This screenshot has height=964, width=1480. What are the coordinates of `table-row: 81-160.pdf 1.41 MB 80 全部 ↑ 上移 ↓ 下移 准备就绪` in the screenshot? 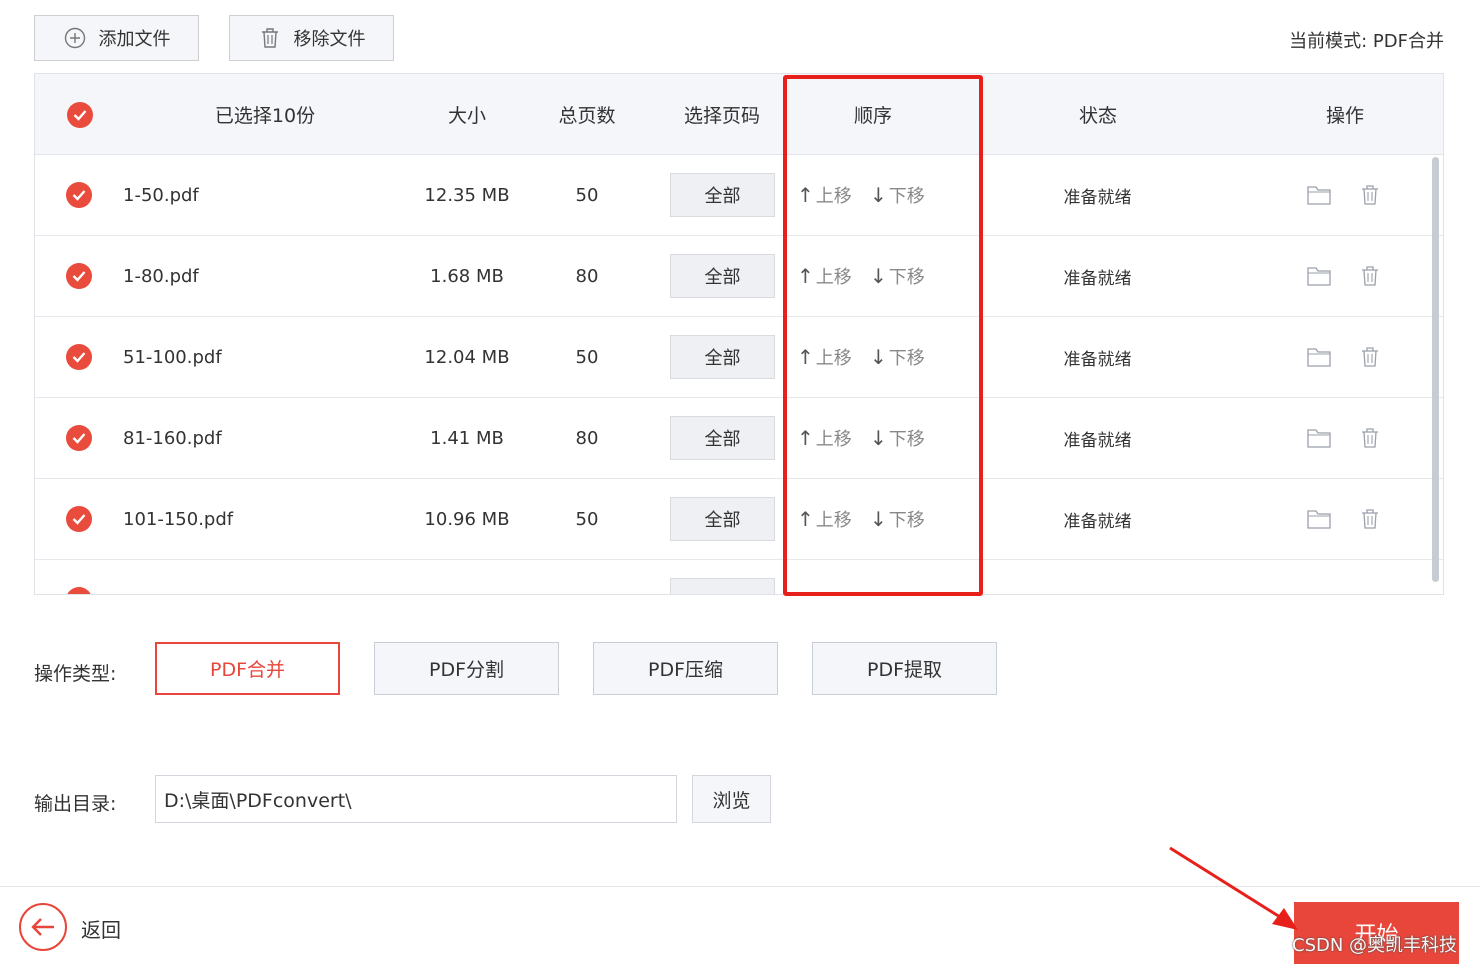 It's located at (739, 438).